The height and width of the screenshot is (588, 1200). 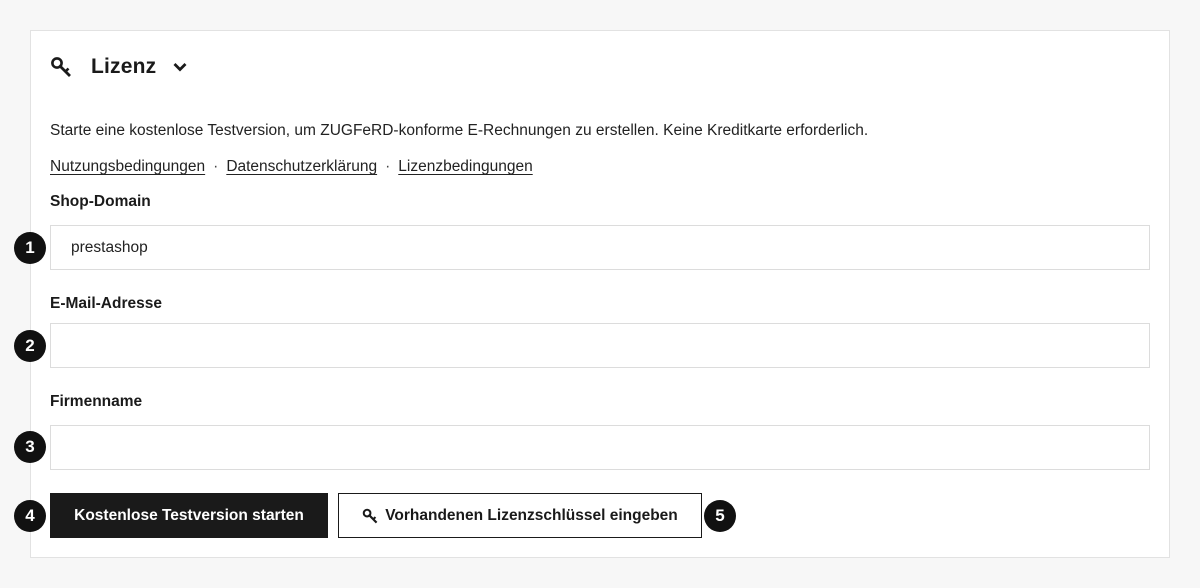 What do you see at coordinates (180, 67) in the screenshot?
I see `chevron-down-icon` at bounding box center [180, 67].